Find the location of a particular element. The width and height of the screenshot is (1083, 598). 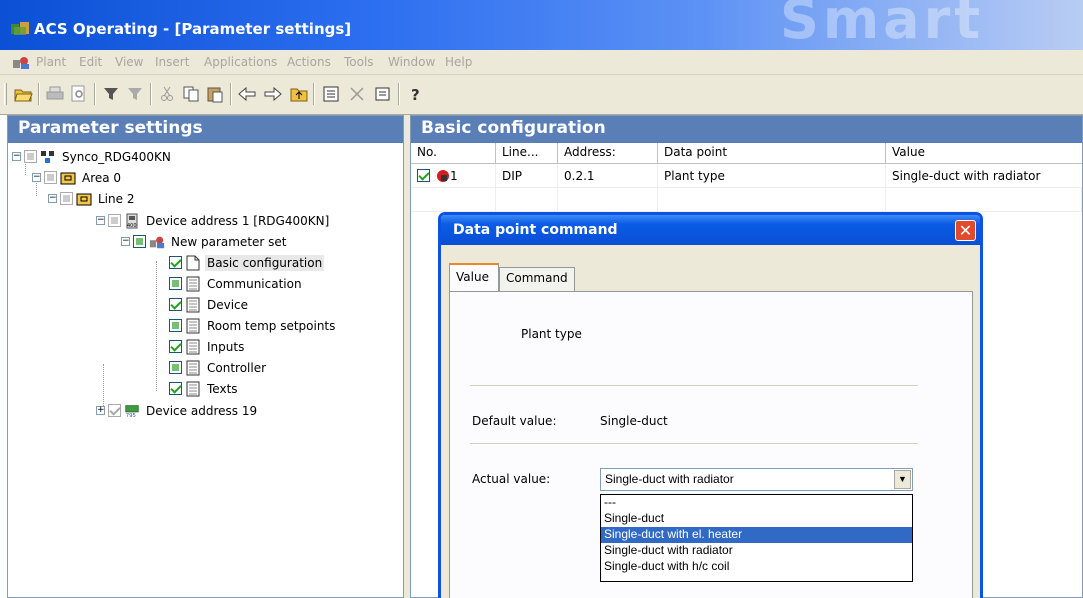

table-row-empty is located at coordinates (746, 199).